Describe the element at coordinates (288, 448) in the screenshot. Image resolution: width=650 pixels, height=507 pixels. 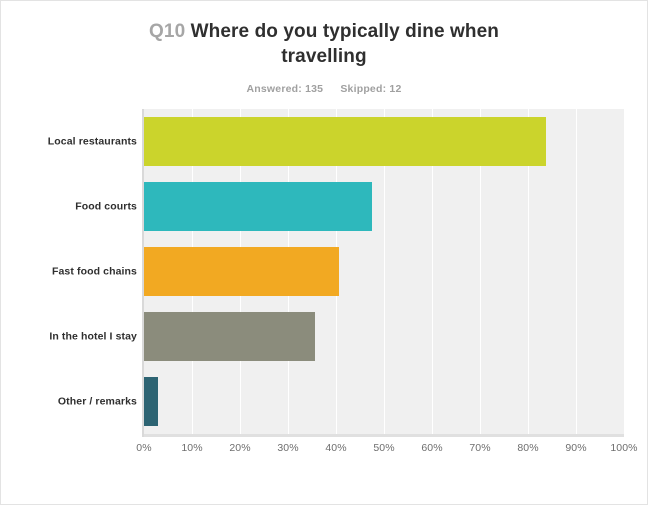
I see `x-tick-label: 30%` at that location.